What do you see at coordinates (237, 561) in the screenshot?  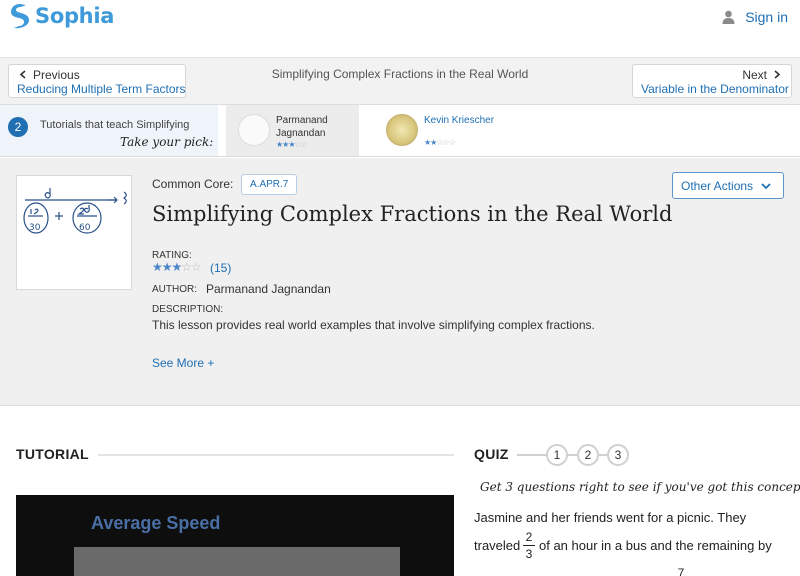 I see `video-frame` at bounding box center [237, 561].